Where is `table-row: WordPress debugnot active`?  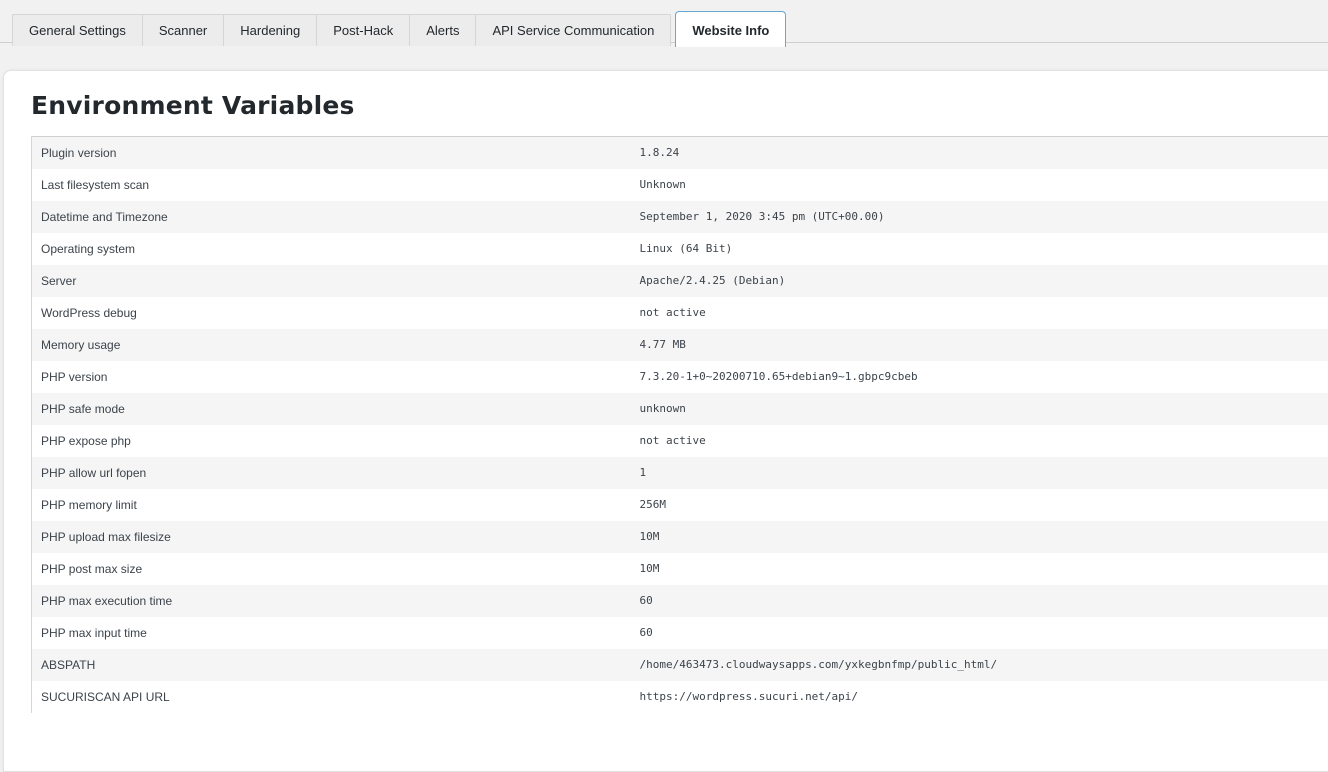
table-row: WordPress debugnot active is located at coordinates (680, 313).